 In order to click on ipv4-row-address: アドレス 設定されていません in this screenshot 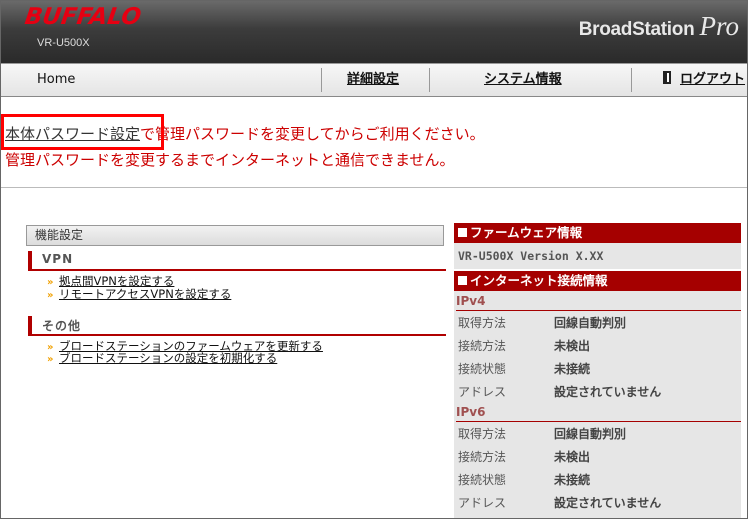, I will do `click(598, 392)`.